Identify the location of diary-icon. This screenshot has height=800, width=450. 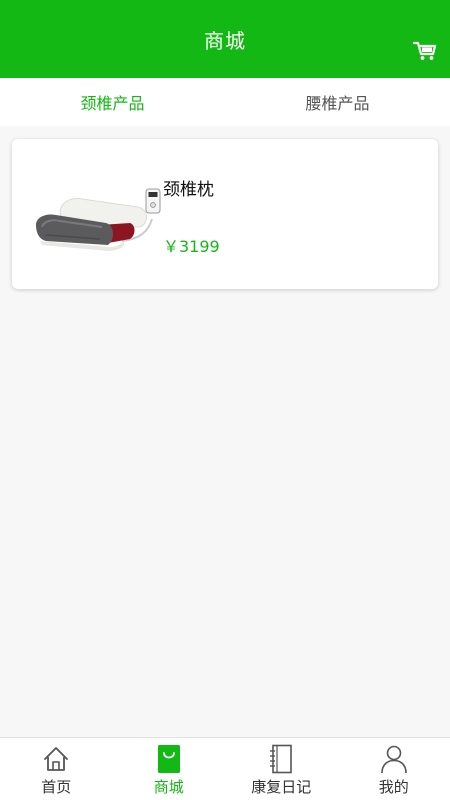
(281, 759).